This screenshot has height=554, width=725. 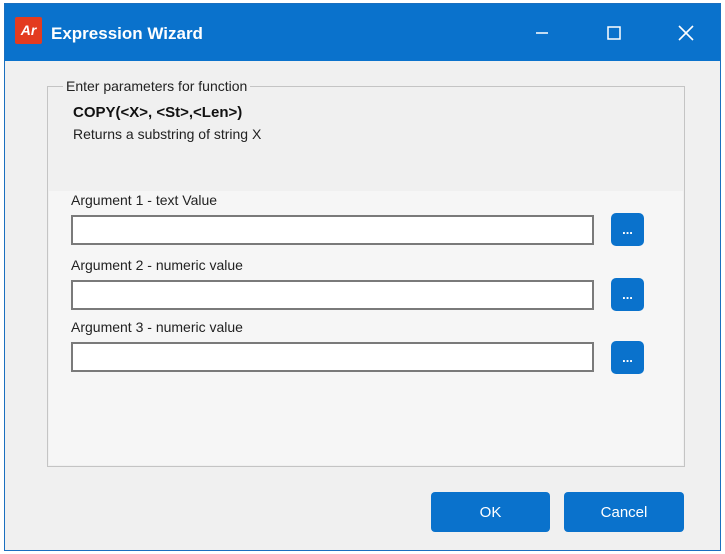 I want to click on maximize-button, so click(x=614, y=33).